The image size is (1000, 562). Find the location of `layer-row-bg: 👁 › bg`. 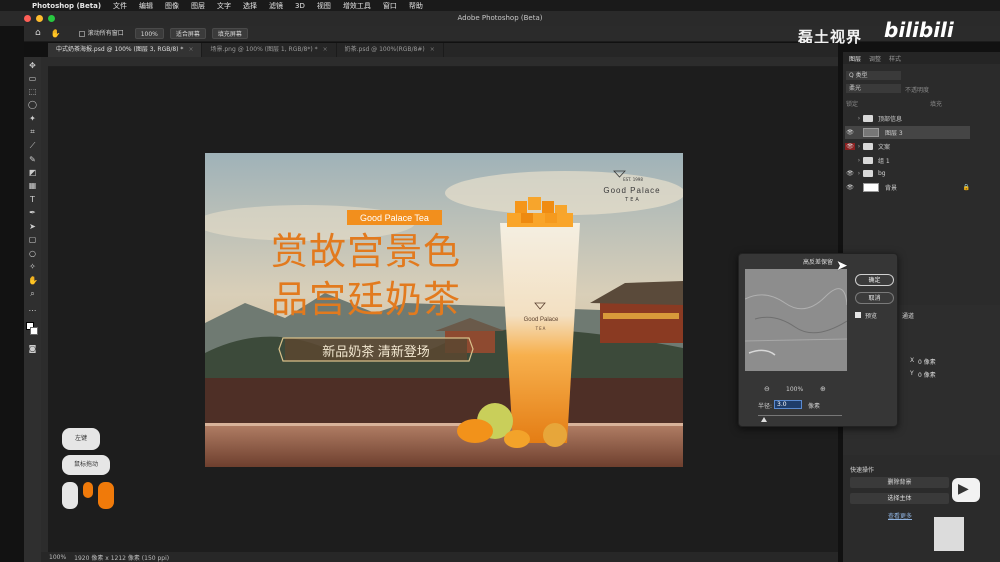

layer-row-bg: 👁 › bg is located at coordinates (907, 173).